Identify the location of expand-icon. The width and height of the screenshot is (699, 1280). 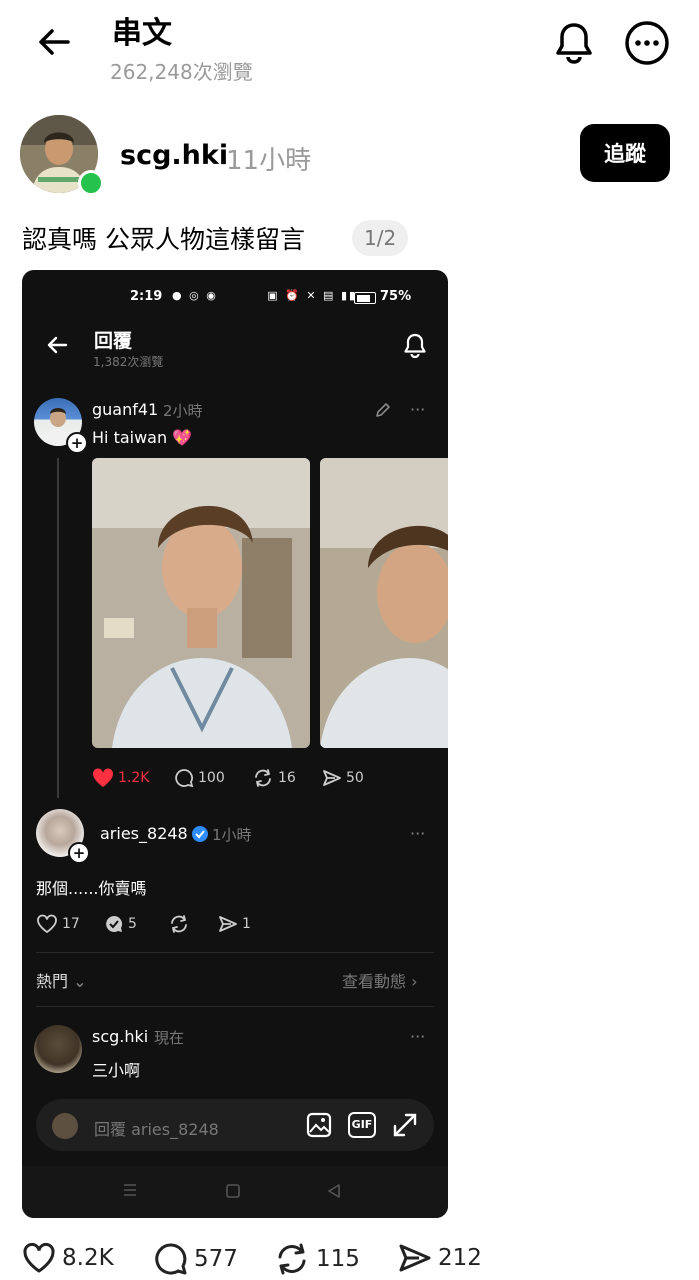
(405, 1125).